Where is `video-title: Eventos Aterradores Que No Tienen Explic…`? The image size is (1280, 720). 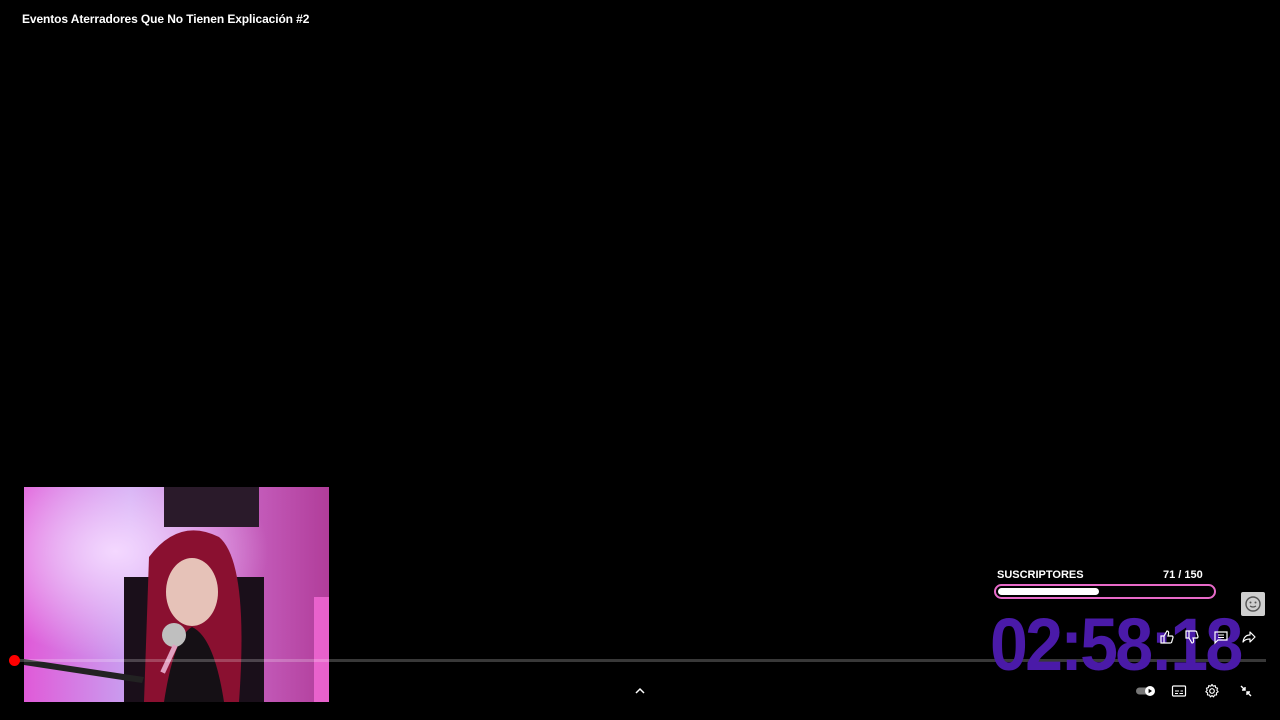 video-title: Eventos Aterradores Que No Tienen Explic… is located at coordinates (166, 19).